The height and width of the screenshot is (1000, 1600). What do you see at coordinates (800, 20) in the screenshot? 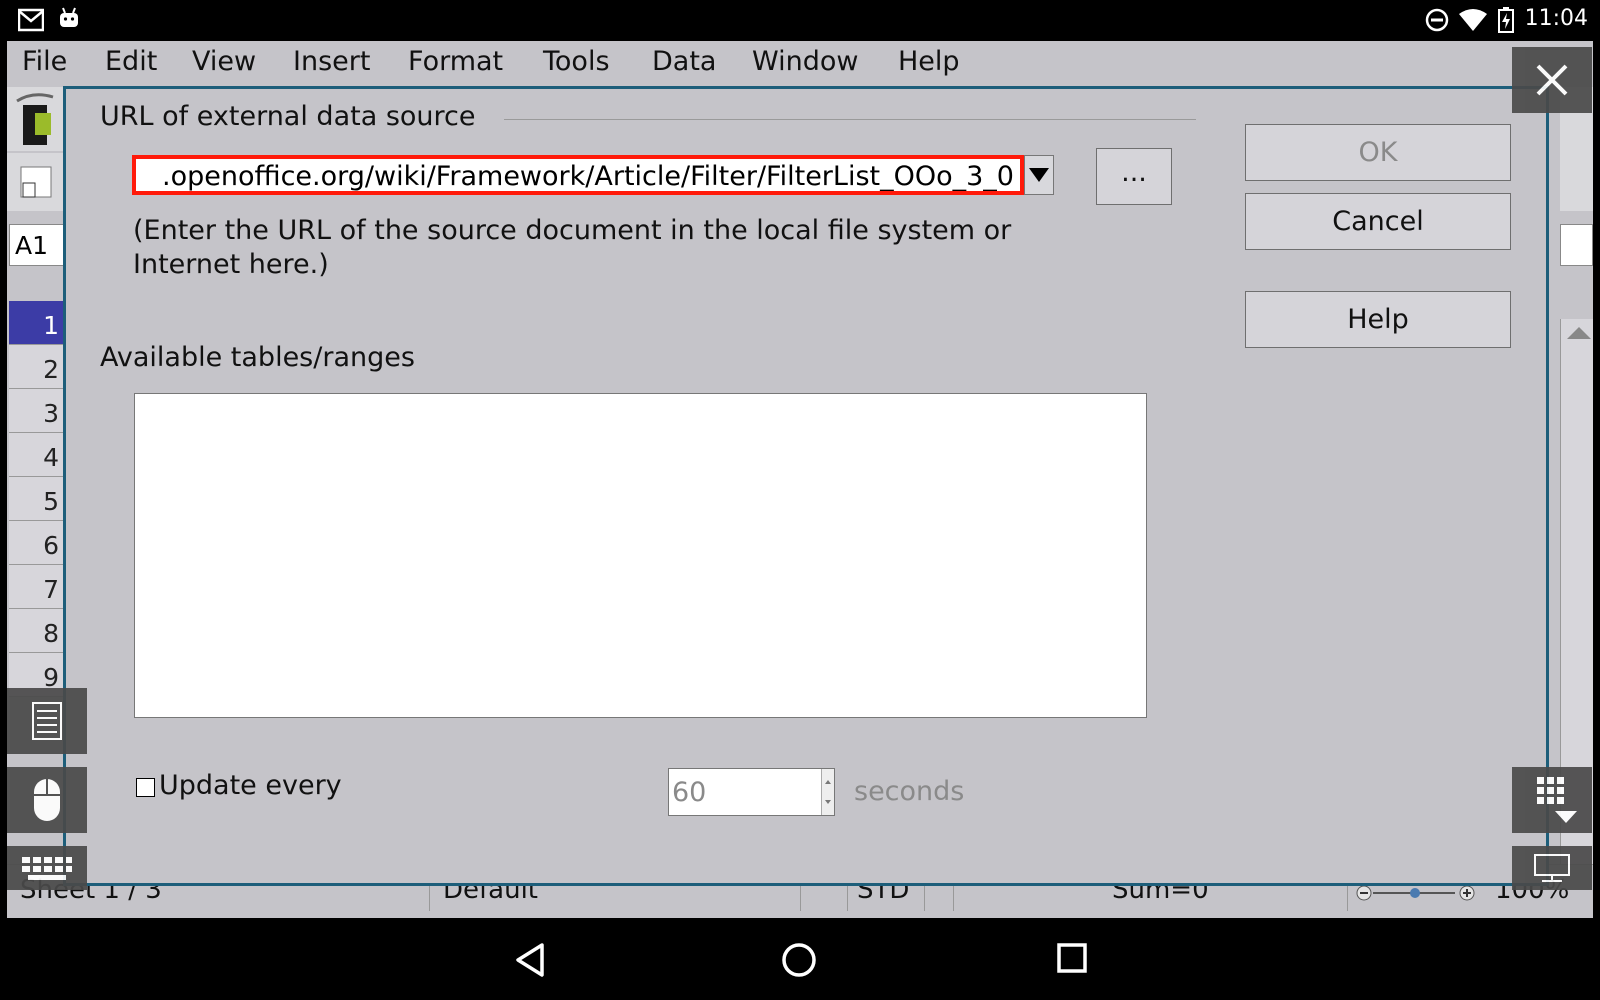
I see `status-bar: 11:04` at bounding box center [800, 20].